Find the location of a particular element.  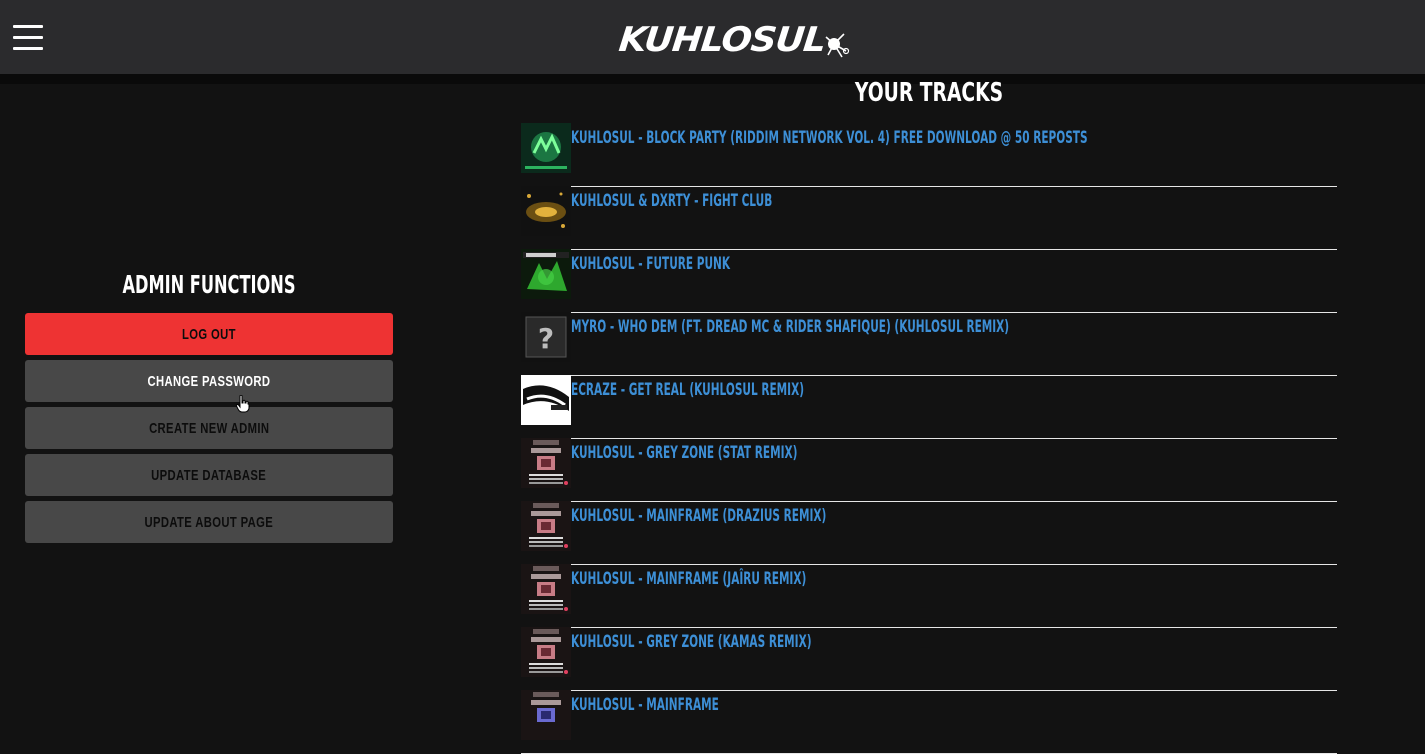

log-out-button: LOG OUT is located at coordinates (209, 334).